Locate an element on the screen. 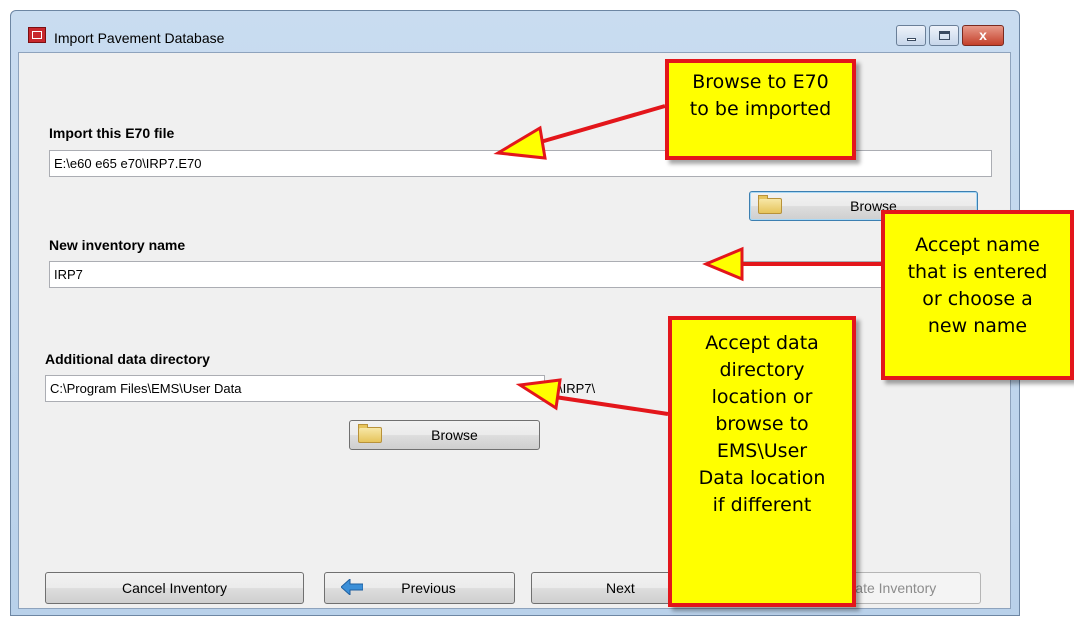  data-directory-input: C:\Program Files\EMS\User Data is located at coordinates (295, 388).